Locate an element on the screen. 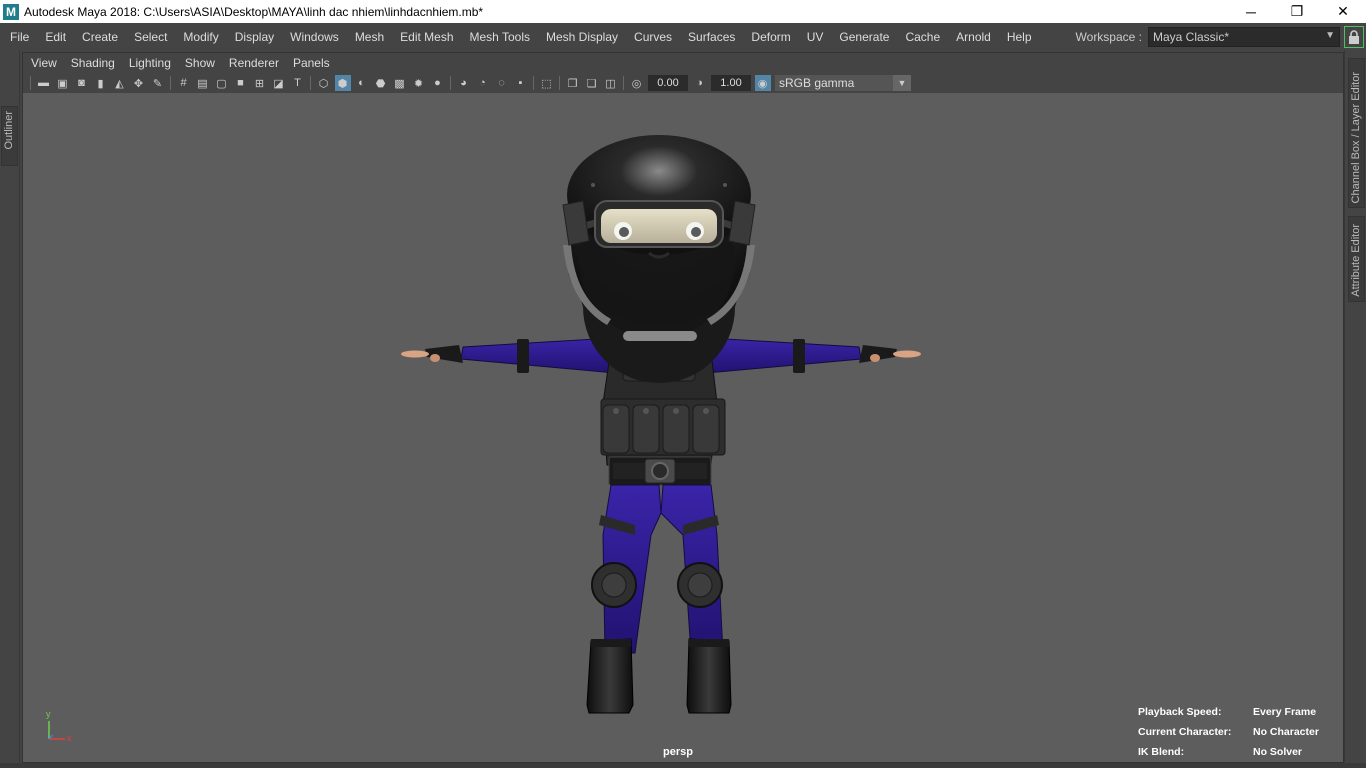 The height and width of the screenshot is (768, 1366). camera-name-label: persp is located at coordinates (678, 752).